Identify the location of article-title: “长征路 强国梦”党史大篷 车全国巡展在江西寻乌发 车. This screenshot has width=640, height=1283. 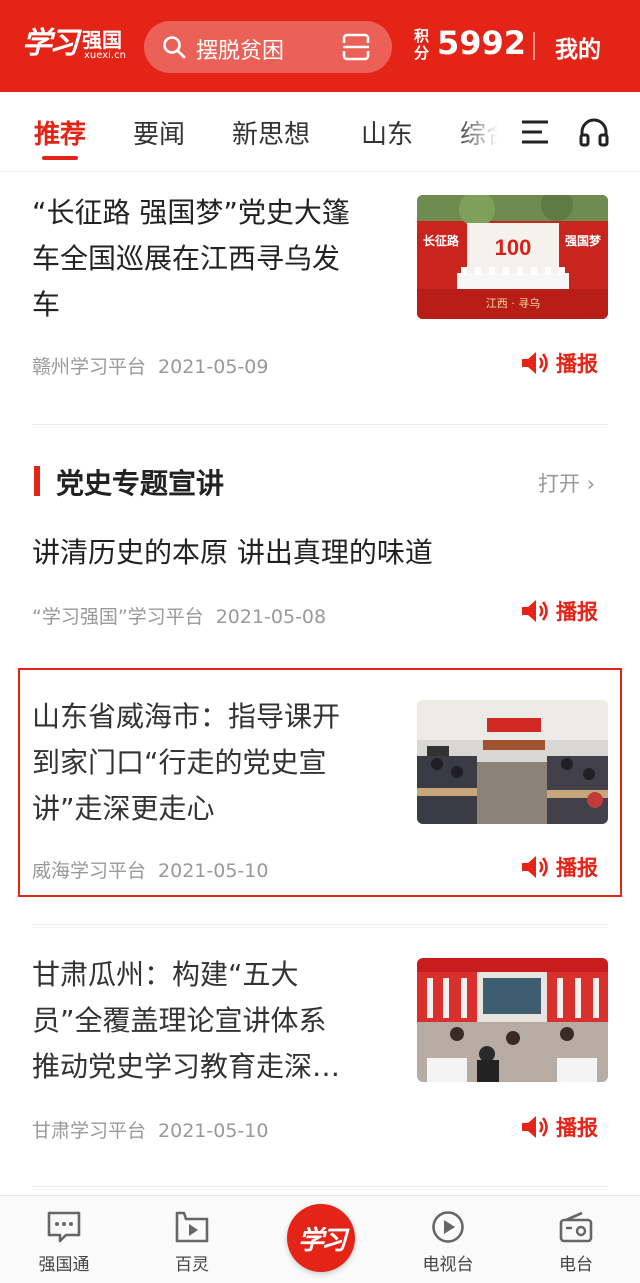
(191, 259).